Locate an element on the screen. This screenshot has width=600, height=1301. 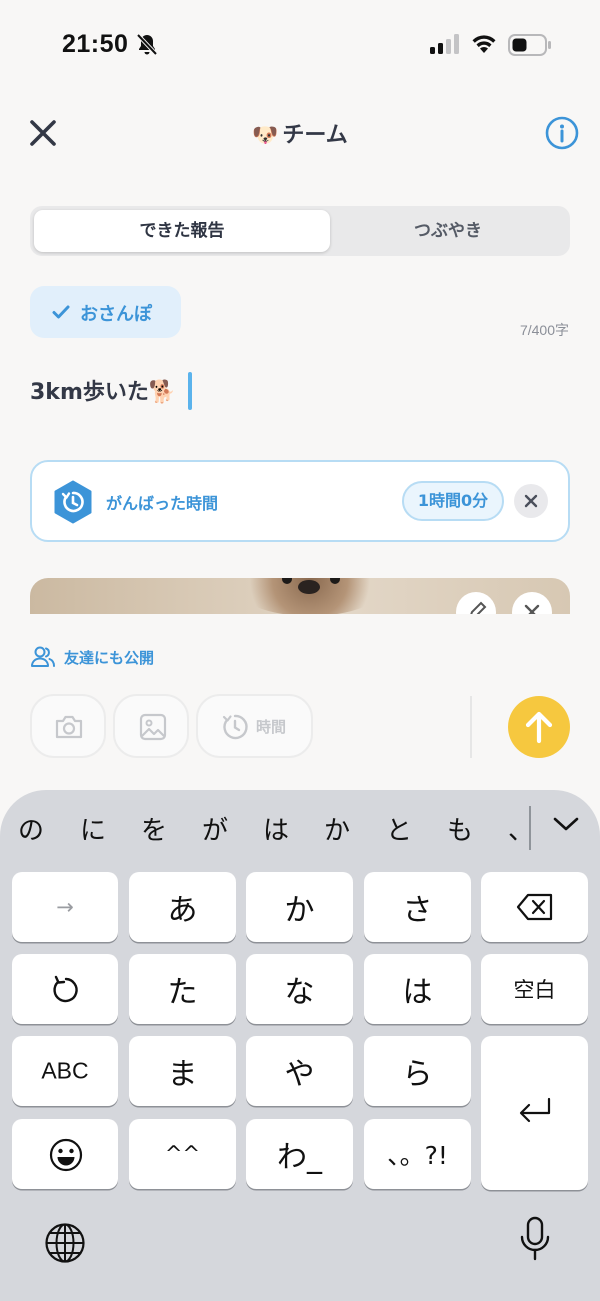
arrow-up-icon is located at coordinates (539, 727).